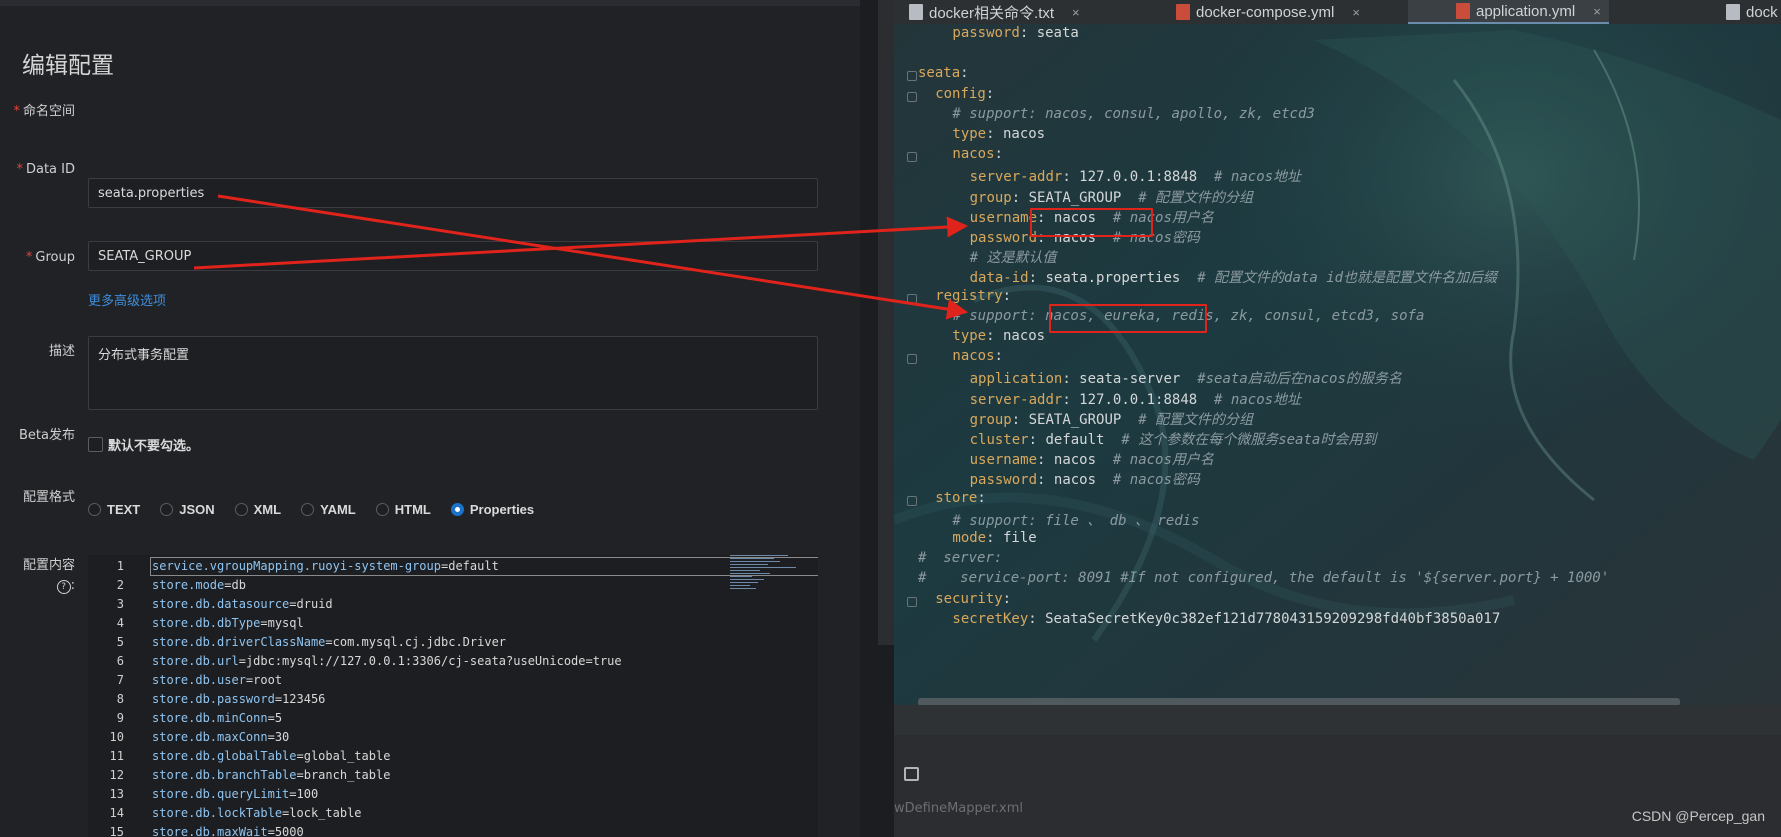  I want to click on property-key: store.db.password, so click(213, 699).